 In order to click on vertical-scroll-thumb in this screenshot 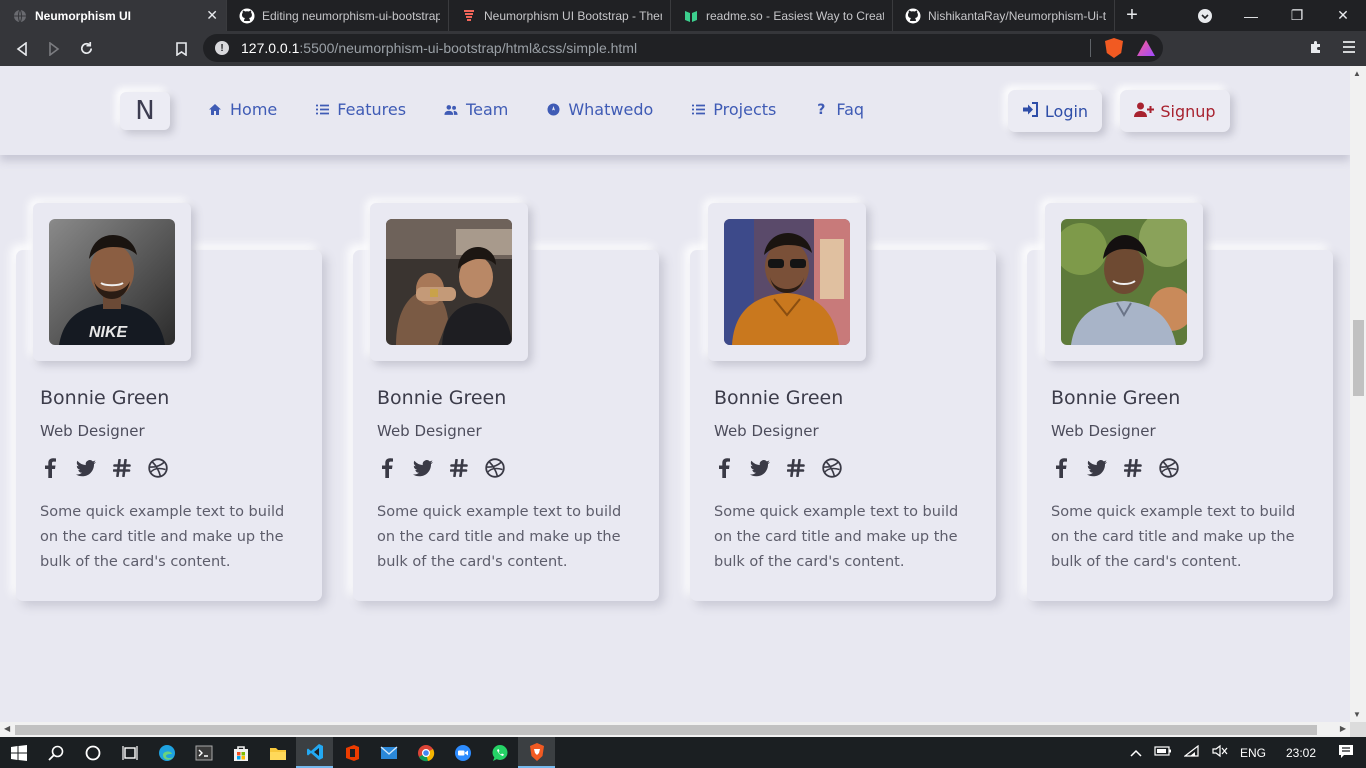, I will do `click(1358, 358)`.